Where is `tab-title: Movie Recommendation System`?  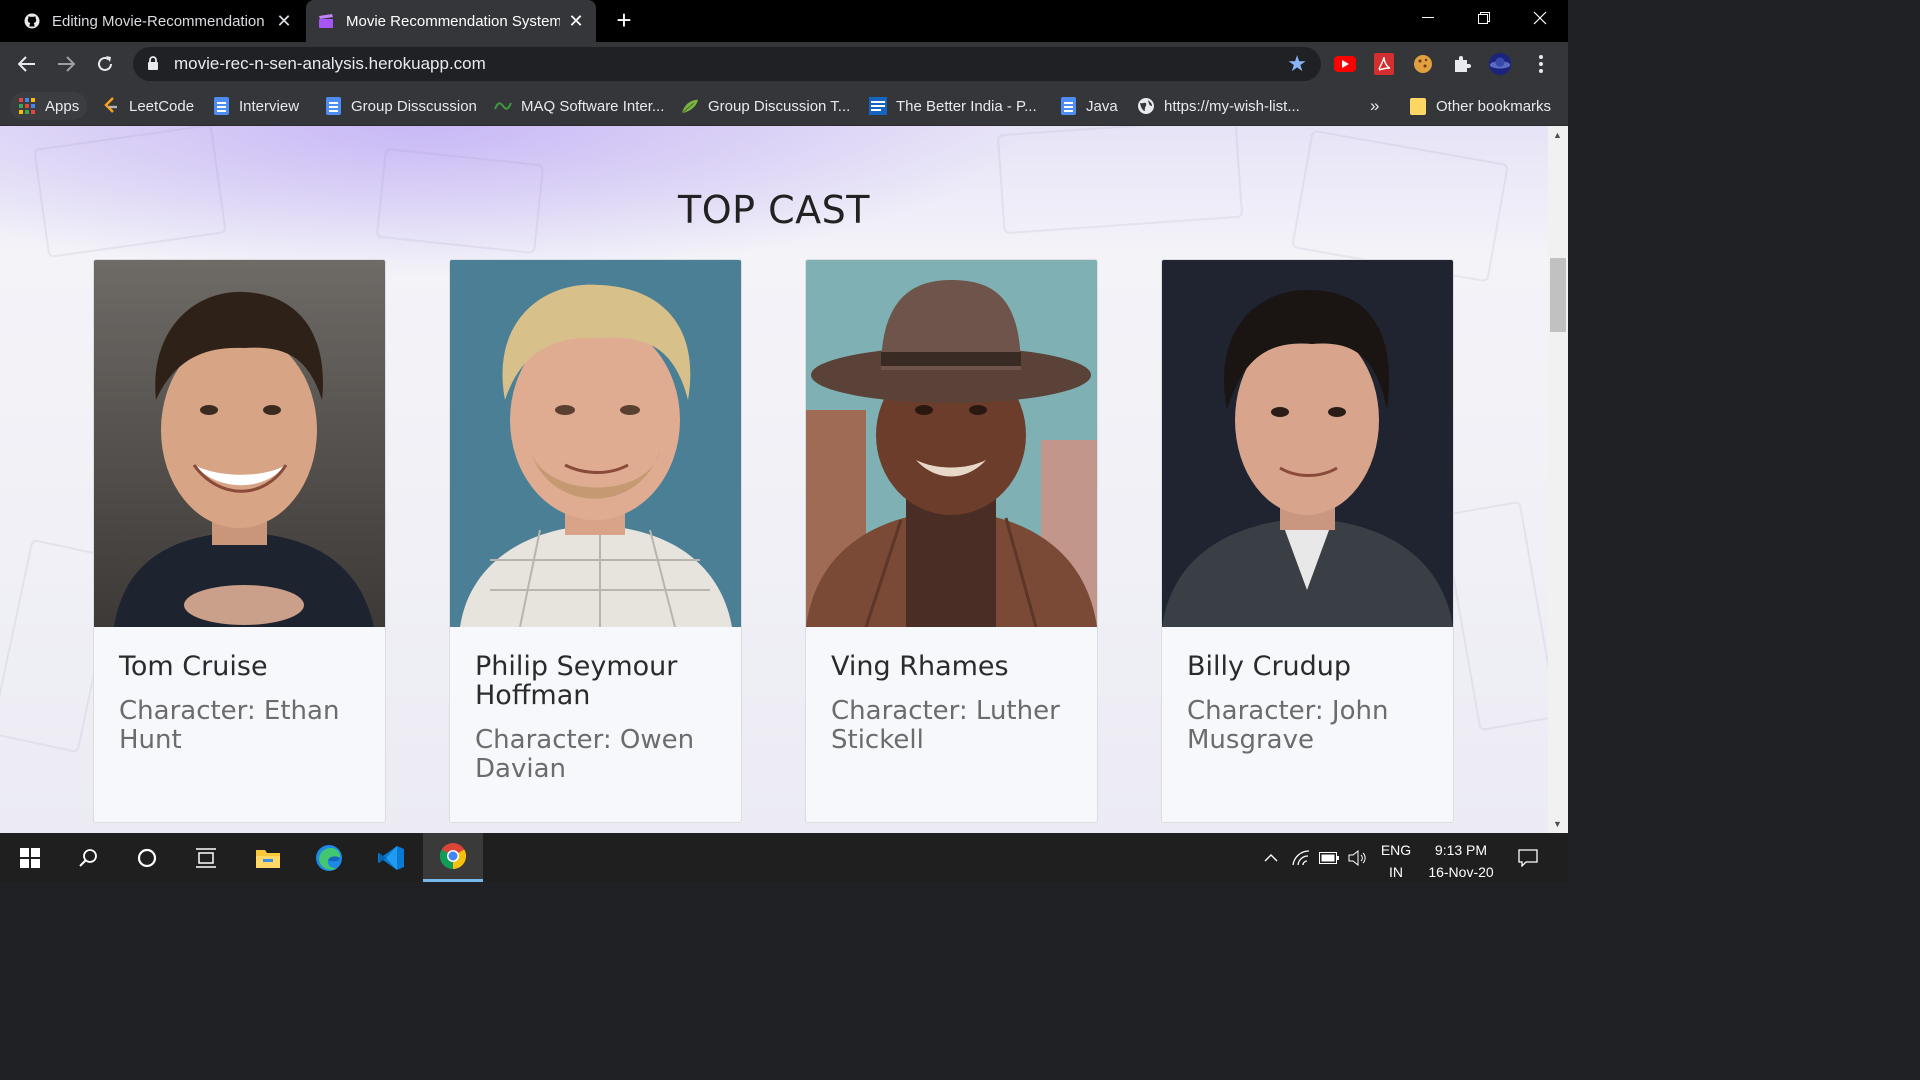
tab-title: Movie Recommendation System is located at coordinates (453, 21).